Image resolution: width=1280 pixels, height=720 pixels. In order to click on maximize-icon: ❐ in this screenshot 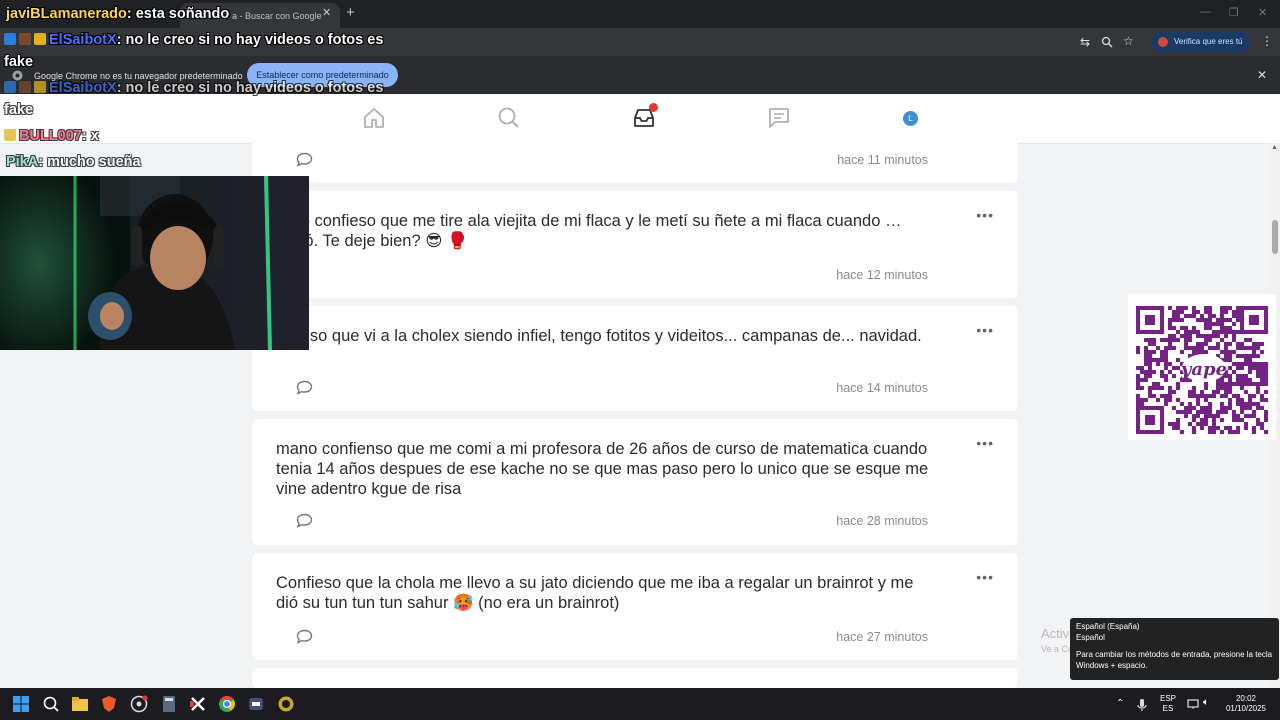, I will do `click(1234, 12)`.